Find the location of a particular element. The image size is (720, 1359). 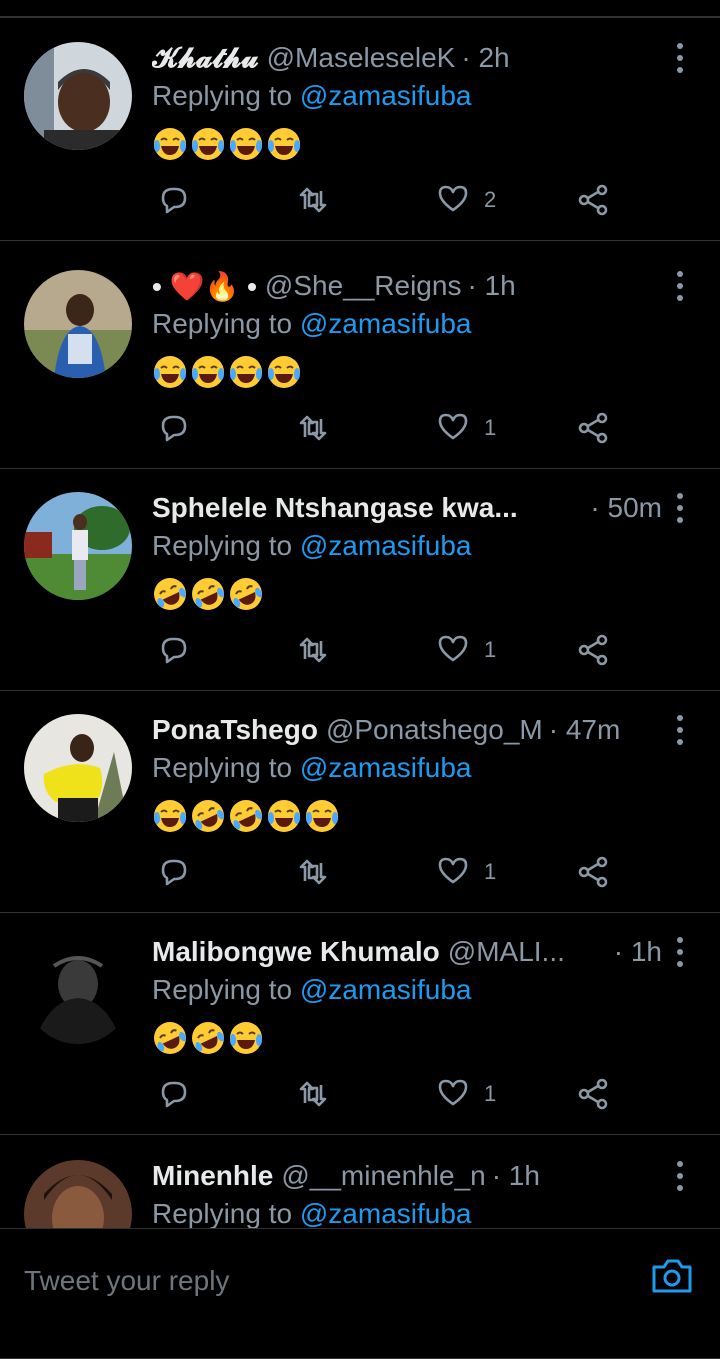

camera-icon is located at coordinates (672, 1275).